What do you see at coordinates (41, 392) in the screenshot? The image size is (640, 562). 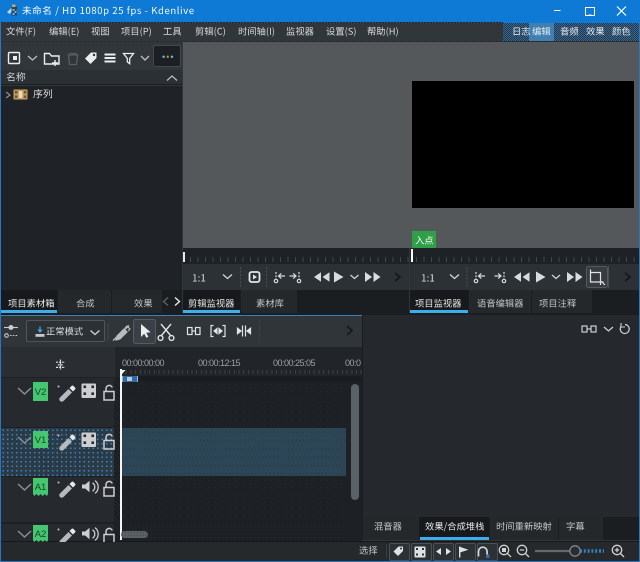 I see `svg-text: V2` at bounding box center [41, 392].